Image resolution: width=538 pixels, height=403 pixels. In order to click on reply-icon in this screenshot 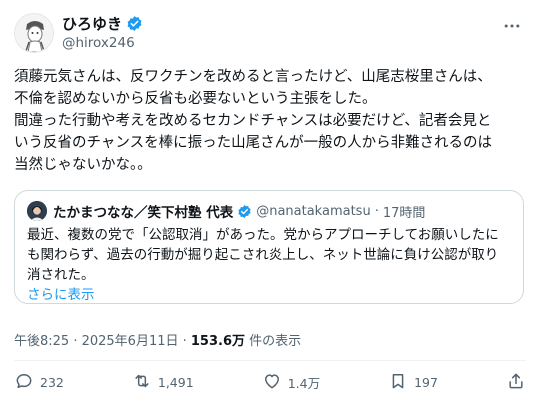, I will do `click(24, 382)`.